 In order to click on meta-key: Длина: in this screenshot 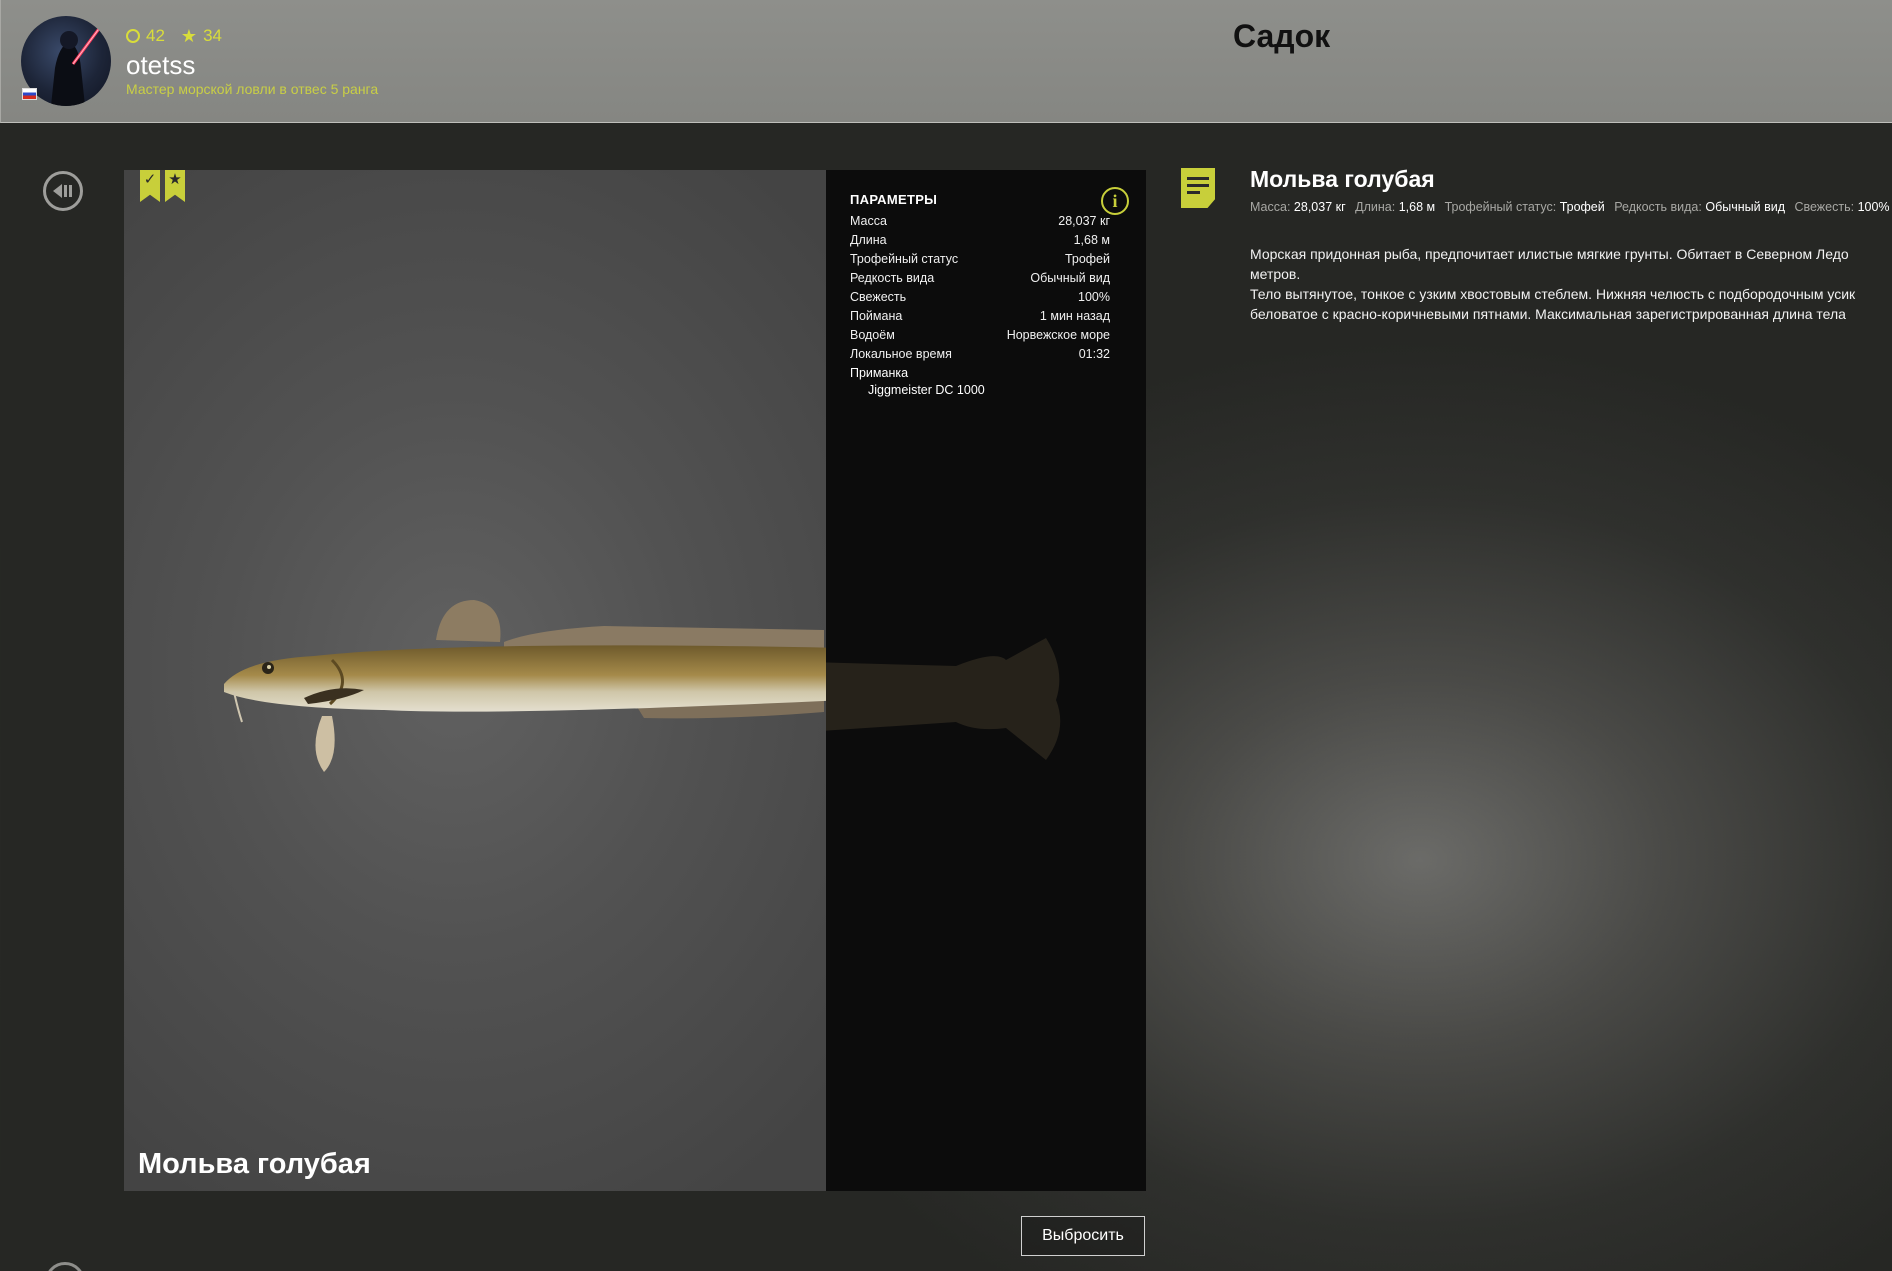, I will do `click(1375, 207)`.